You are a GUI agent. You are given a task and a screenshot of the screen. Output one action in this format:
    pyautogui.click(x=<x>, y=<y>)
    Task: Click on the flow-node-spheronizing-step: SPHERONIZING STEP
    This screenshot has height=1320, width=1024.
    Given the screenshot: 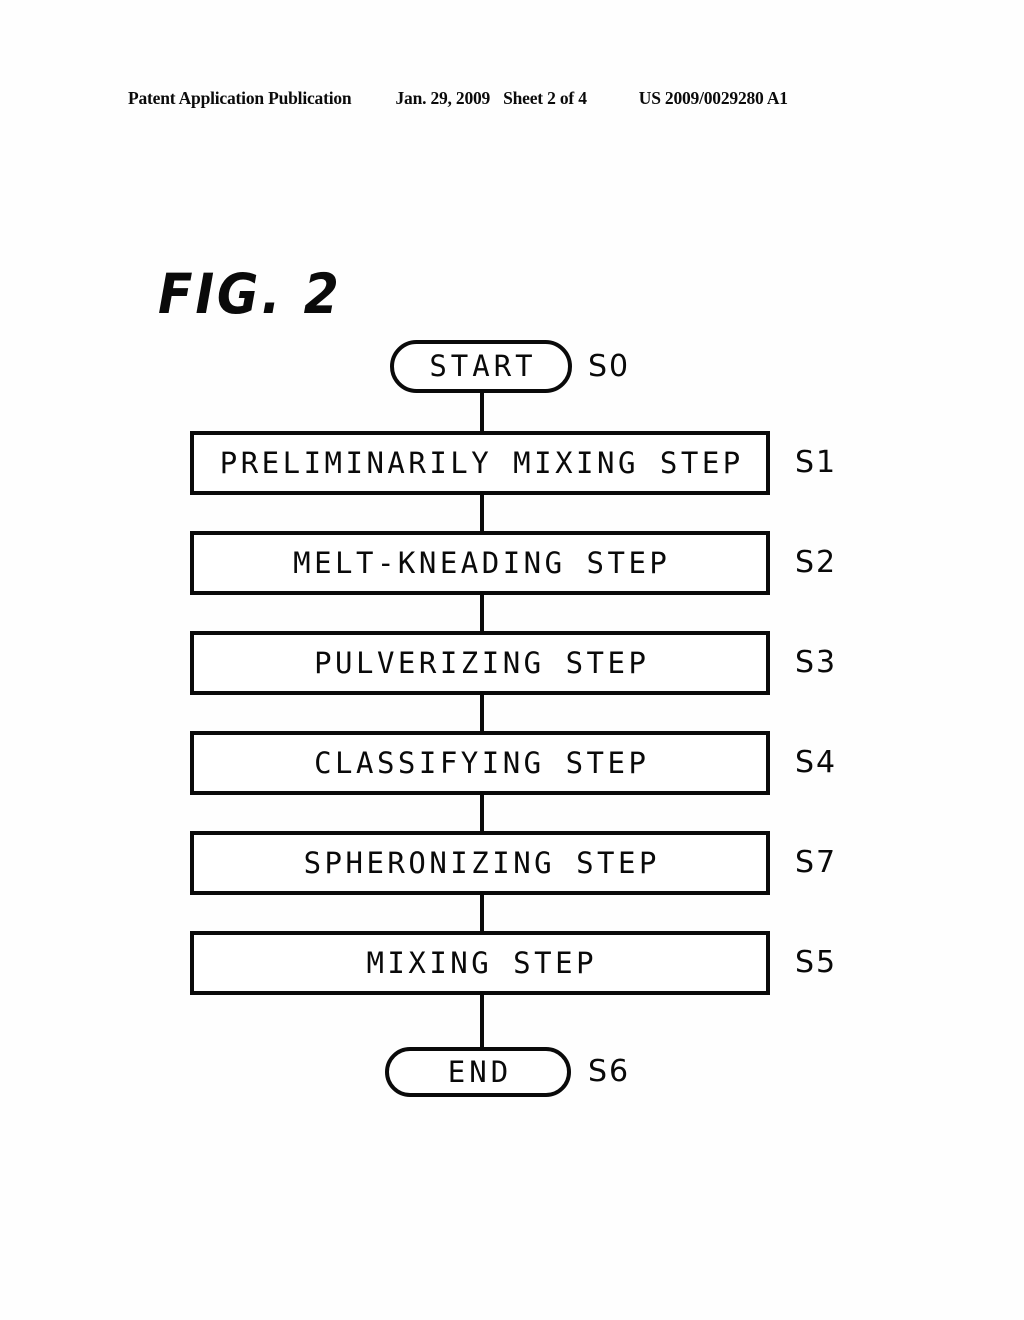 What is the action you would take?
    pyautogui.click(x=480, y=863)
    